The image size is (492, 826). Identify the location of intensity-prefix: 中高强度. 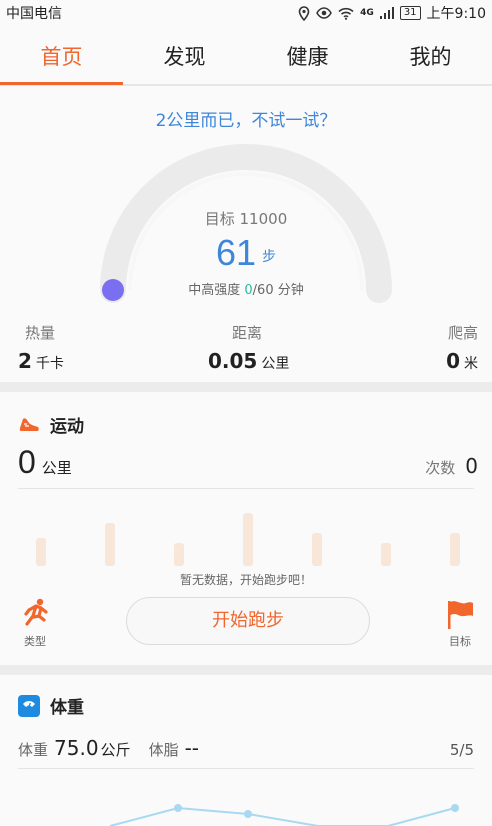
(216, 290).